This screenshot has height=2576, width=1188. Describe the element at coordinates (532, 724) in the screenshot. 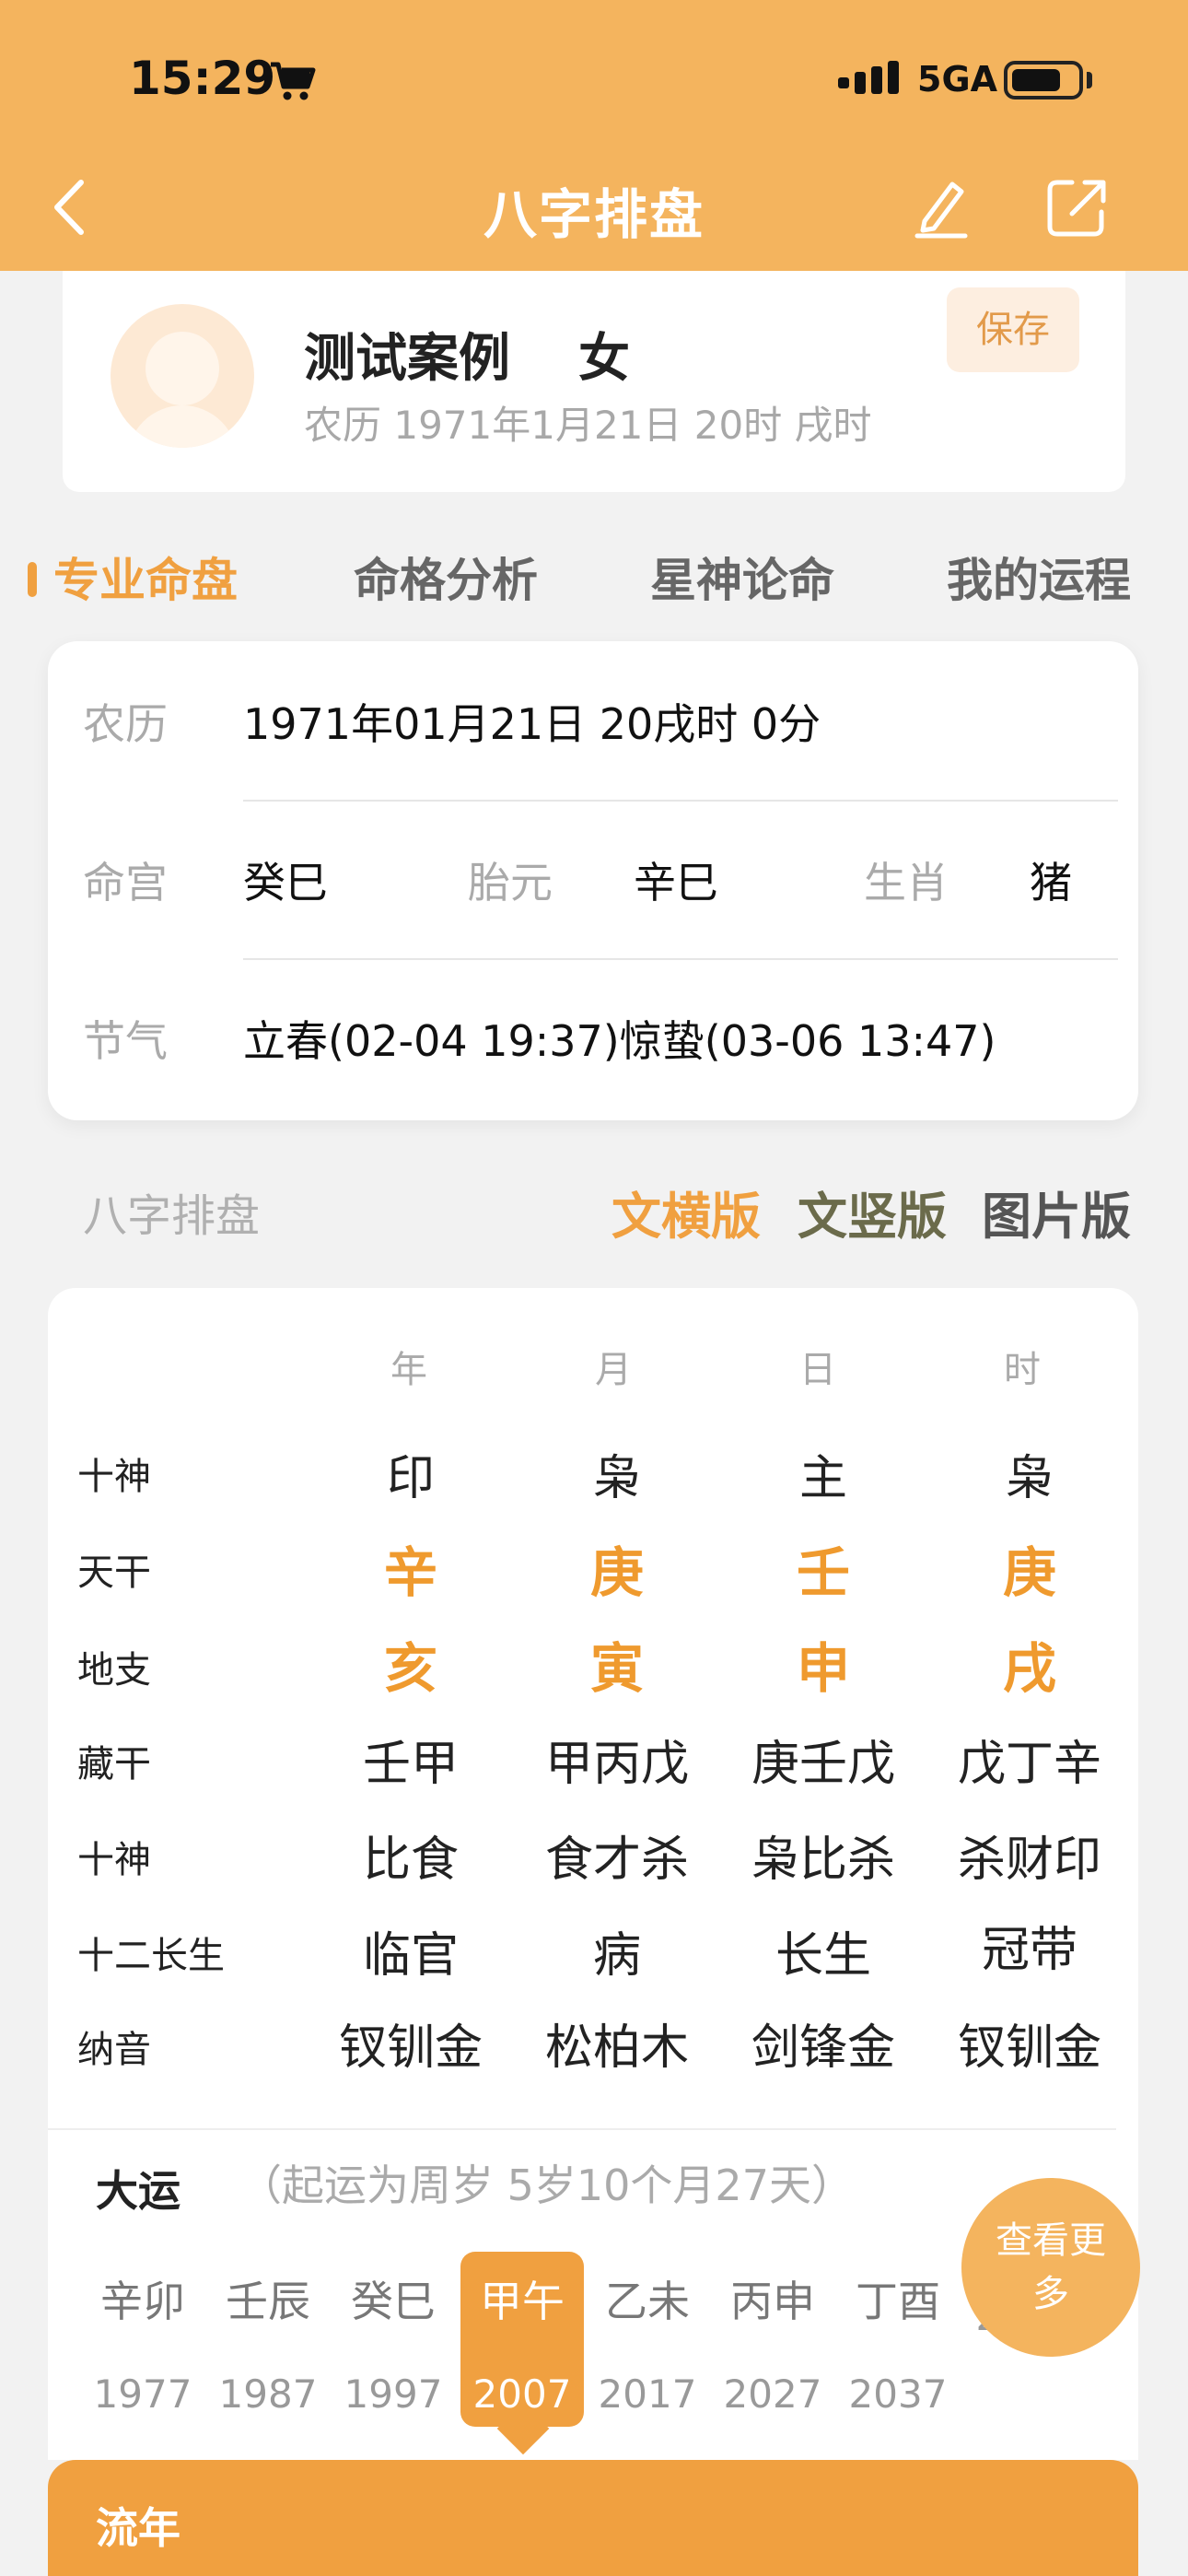

I see `lunar-value: 1971年01月21日 20戌时 0分` at that location.